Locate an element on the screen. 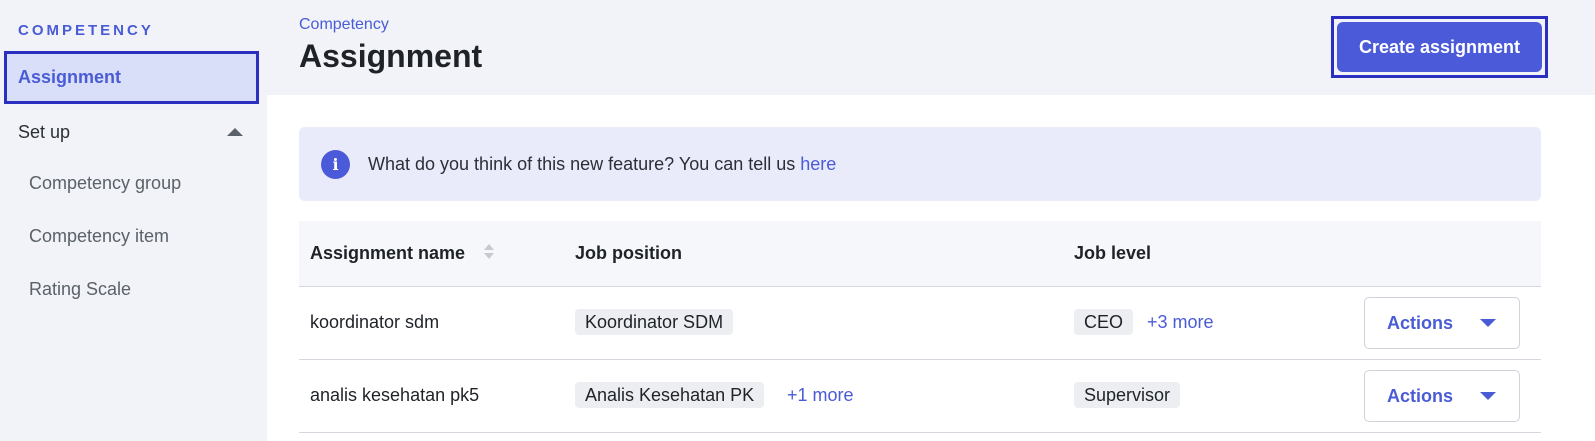  create-assignment-button: Create assignment is located at coordinates (1439, 47).